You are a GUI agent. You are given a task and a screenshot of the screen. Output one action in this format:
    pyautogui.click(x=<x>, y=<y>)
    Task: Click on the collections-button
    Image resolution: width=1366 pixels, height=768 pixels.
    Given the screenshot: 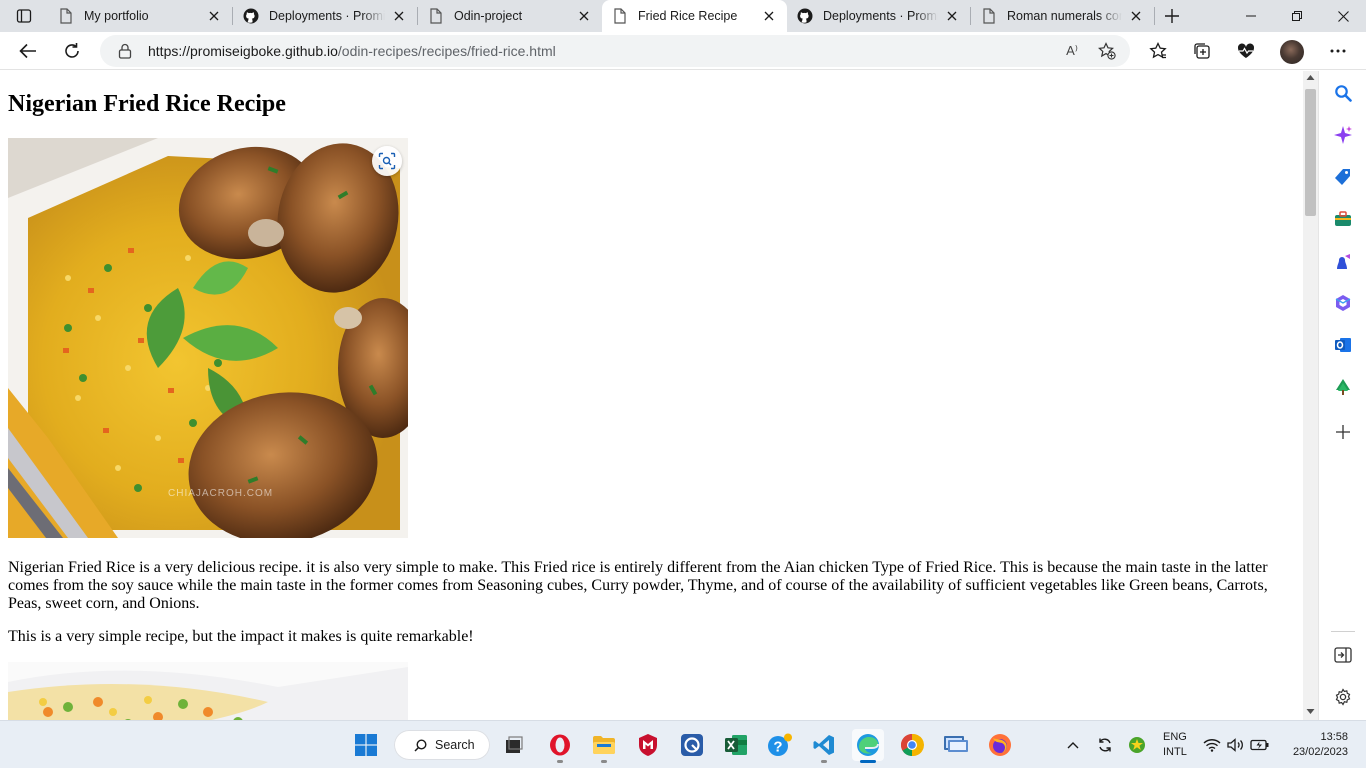 What is the action you would take?
    pyautogui.click(x=1202, y=51)
    